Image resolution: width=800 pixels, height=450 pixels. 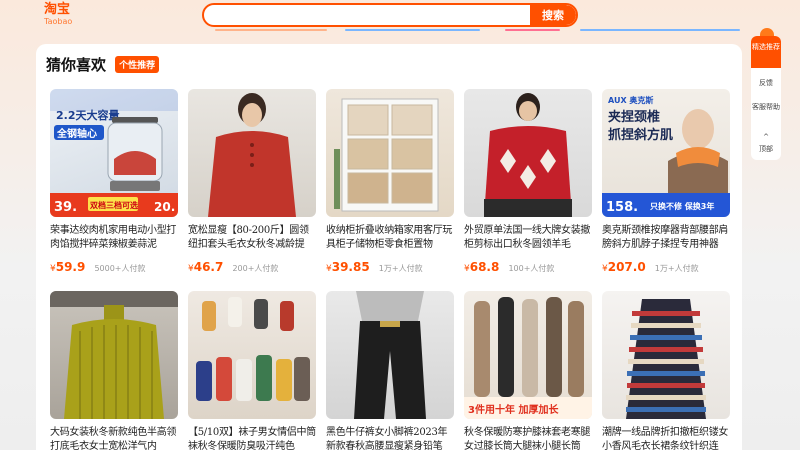 I want to click on sales-count: 100+人付款, so click(x=531, y=268).